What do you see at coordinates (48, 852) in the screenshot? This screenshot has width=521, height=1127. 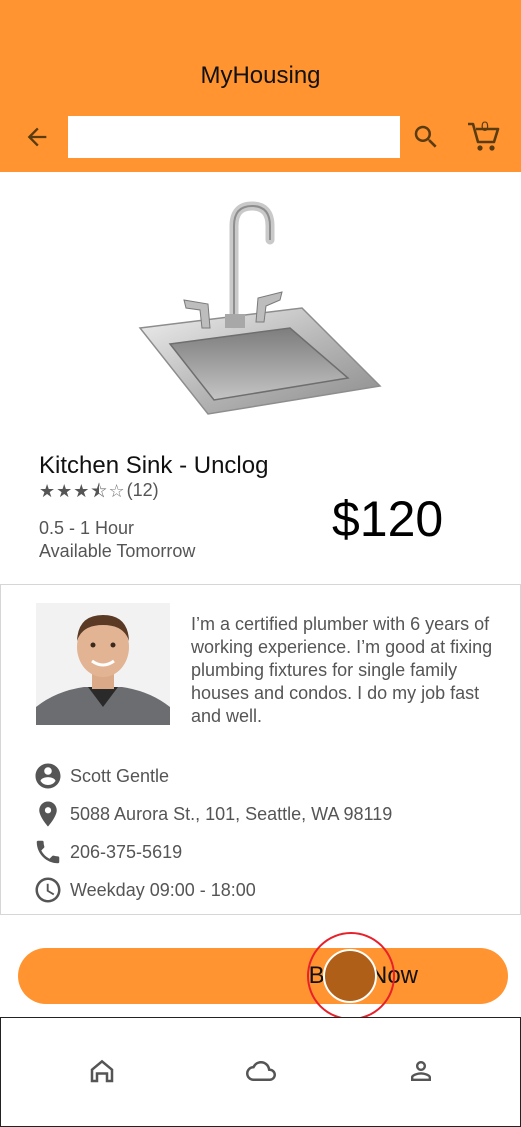 I see `phone-icon` at bounding box center [48, 852].